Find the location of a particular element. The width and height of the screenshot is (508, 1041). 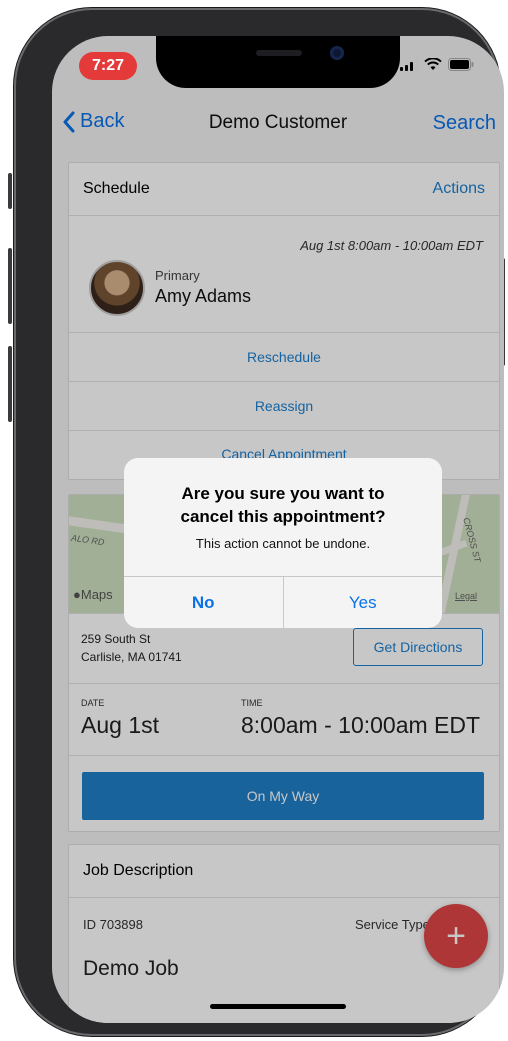

status-icons is located at coordinates (437, 64).